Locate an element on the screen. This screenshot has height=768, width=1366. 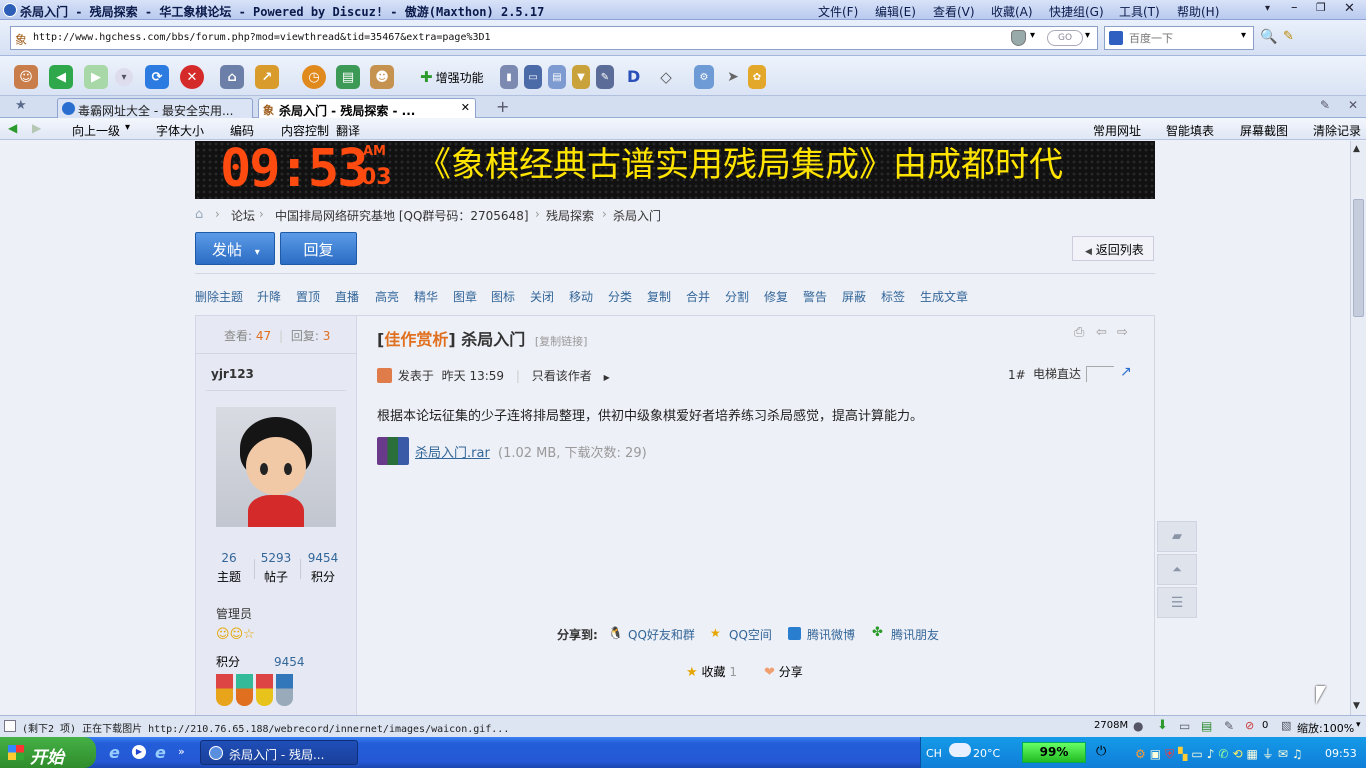
mouse-gesture-icon: ▮ is located at coordinates (509, 77).